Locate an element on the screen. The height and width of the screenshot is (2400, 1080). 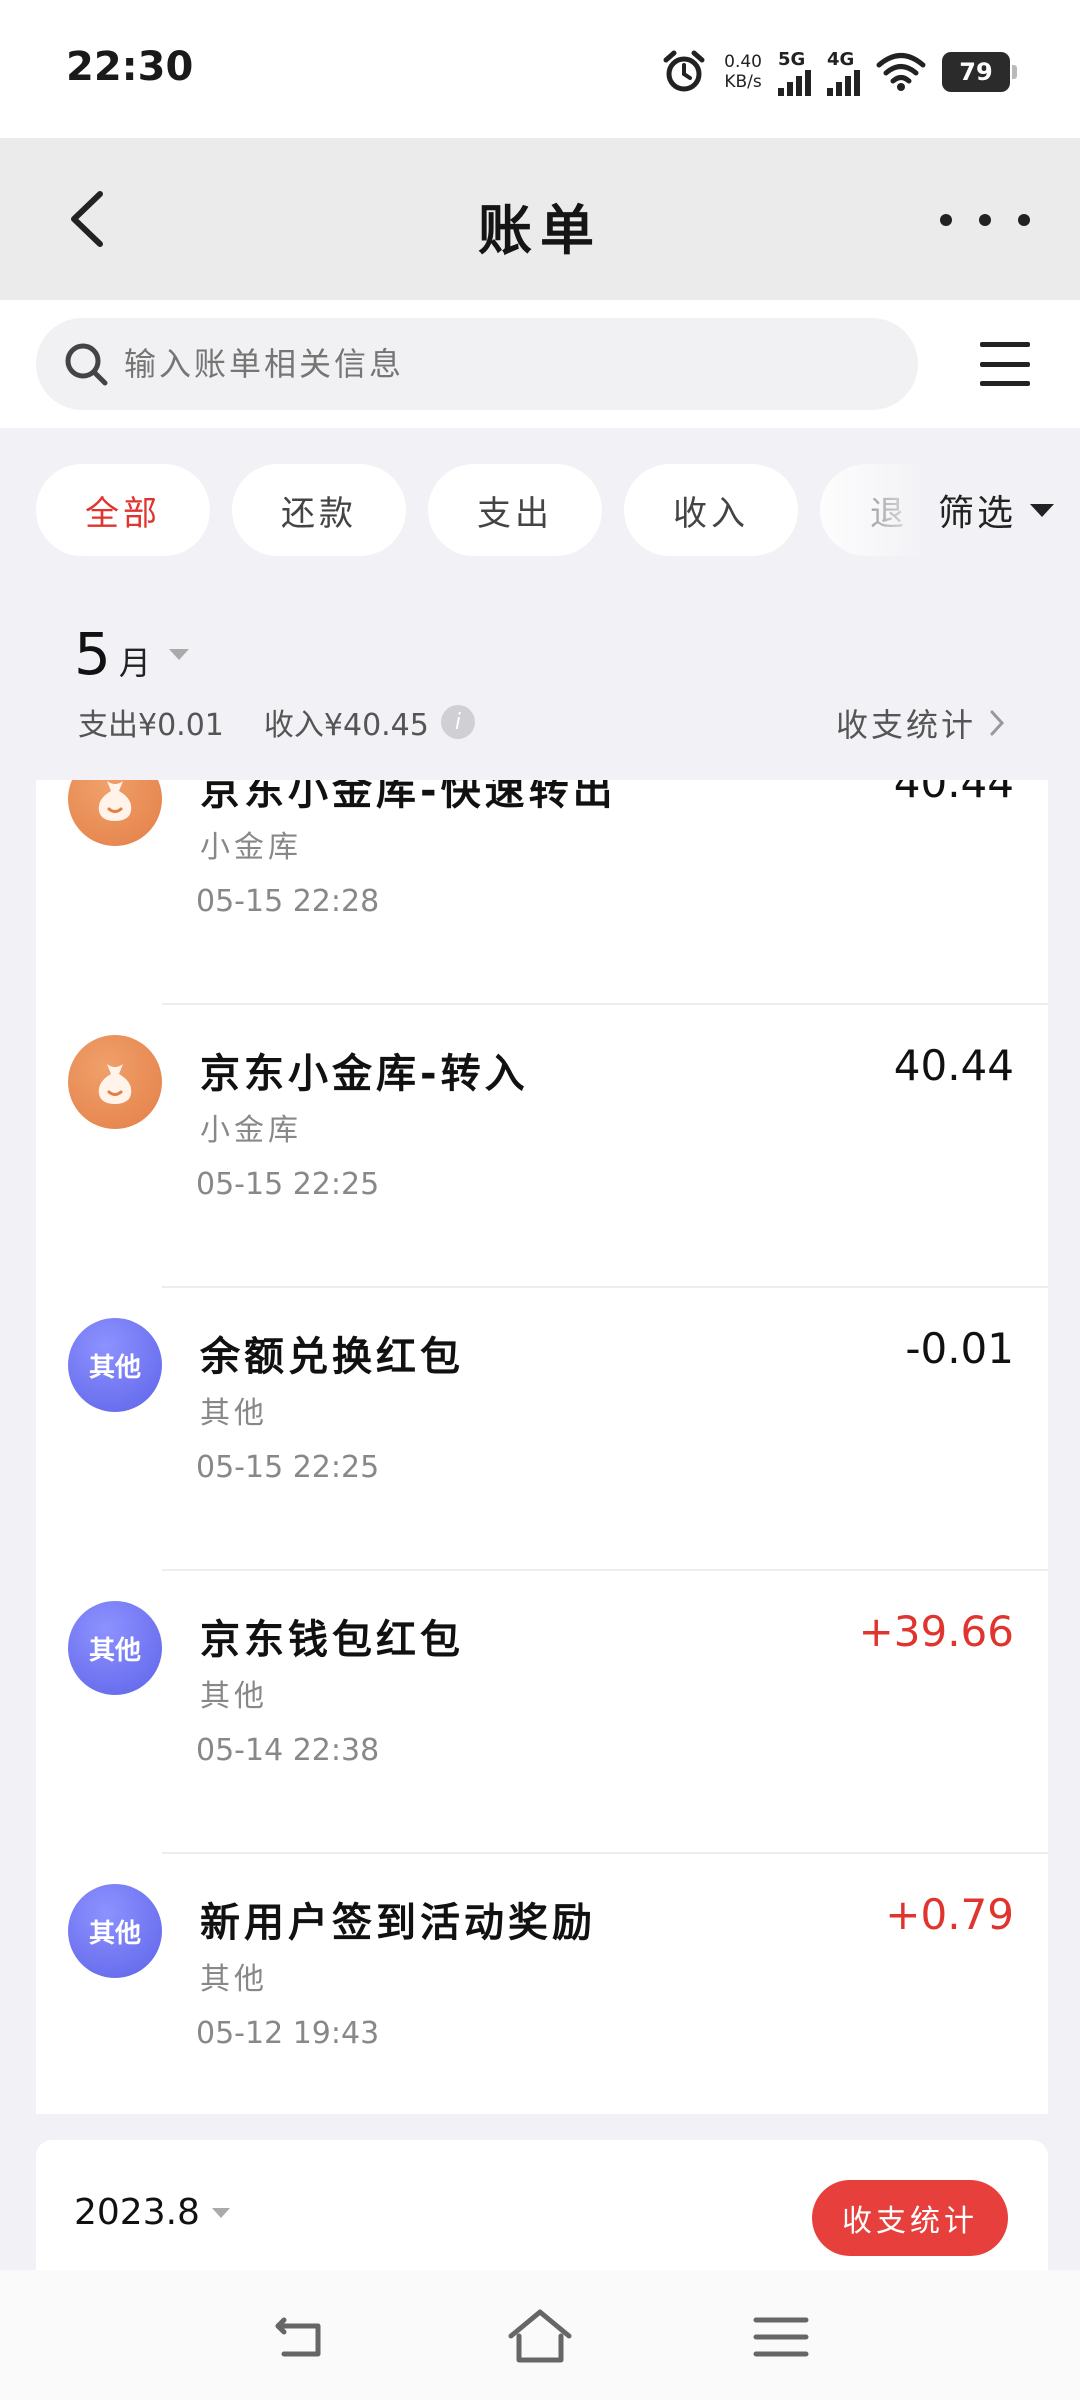
next-month-card: 2023.8 收支统计 is located at coordinates (542, 2205).